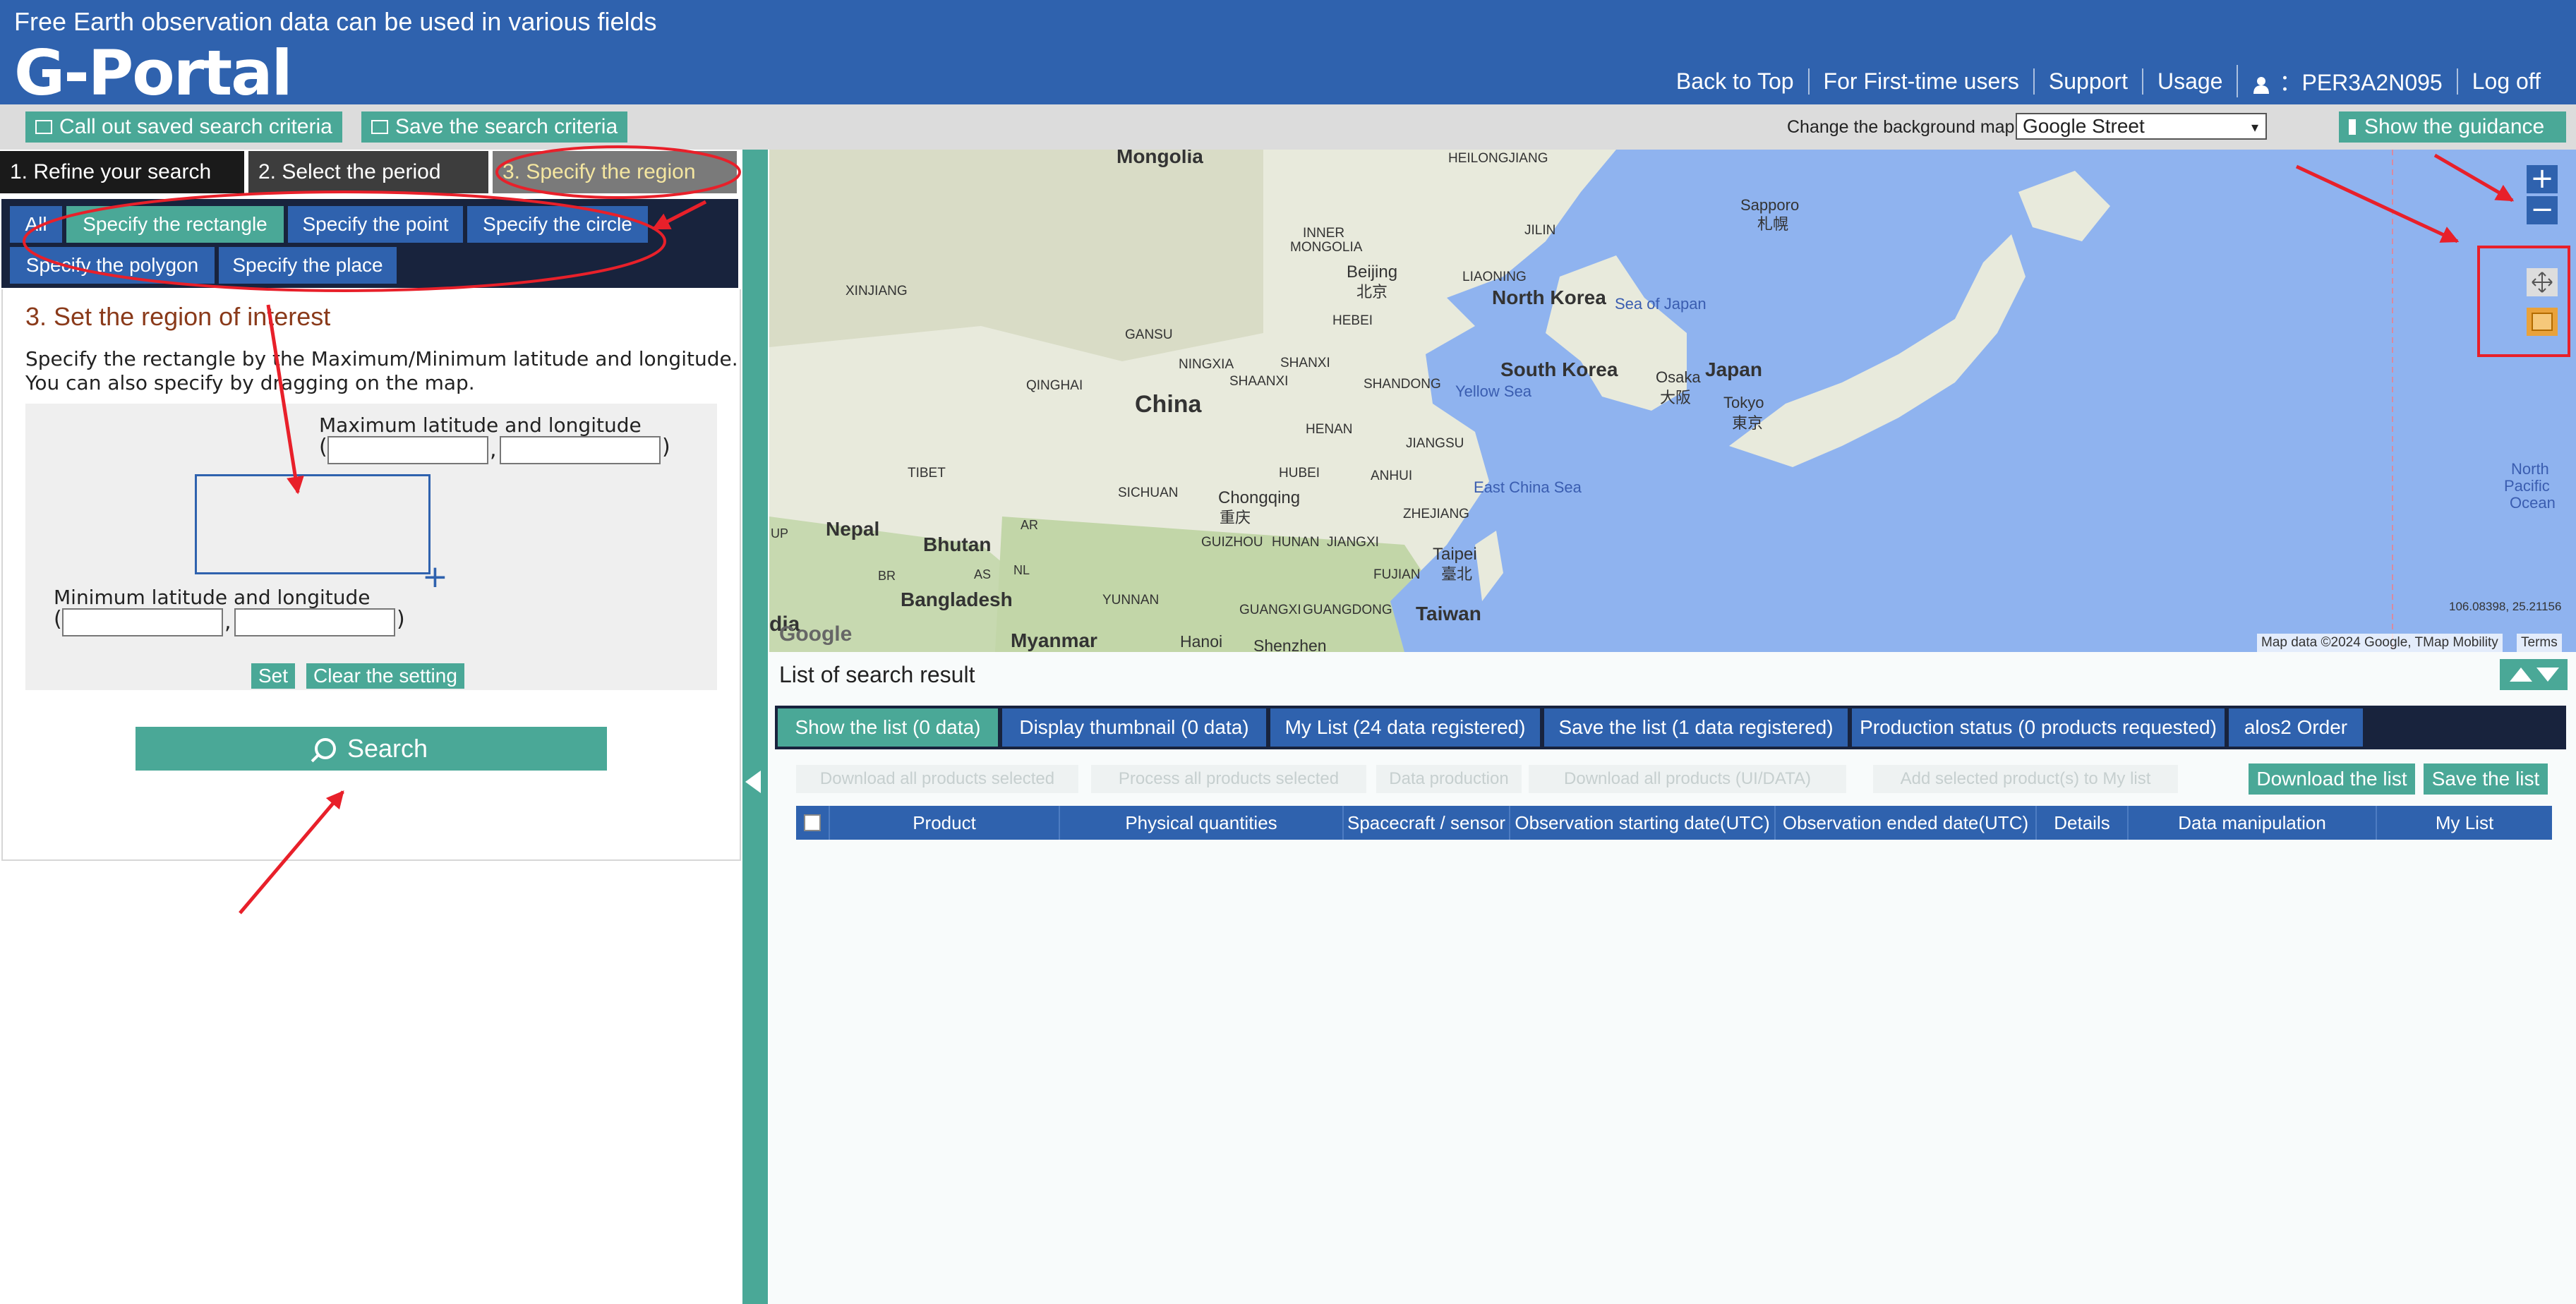 The image size is (2576, 1304). I want to click on map-label: HUBEI, so click(1299, 474).